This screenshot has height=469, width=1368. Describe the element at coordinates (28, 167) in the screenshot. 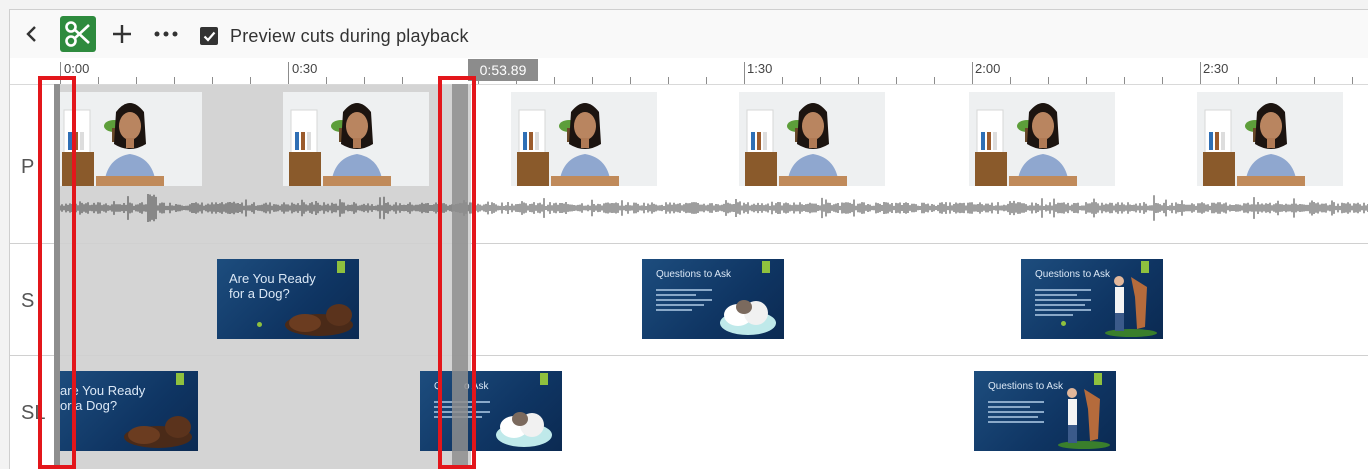

I see `track-label-presenter: P` at that location.